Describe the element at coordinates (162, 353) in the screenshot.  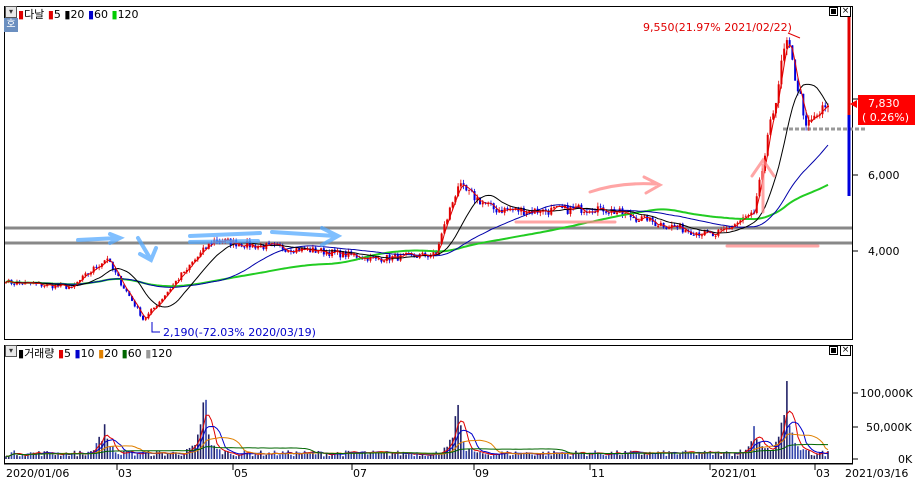
I see `vma120-label: 120` at that location.